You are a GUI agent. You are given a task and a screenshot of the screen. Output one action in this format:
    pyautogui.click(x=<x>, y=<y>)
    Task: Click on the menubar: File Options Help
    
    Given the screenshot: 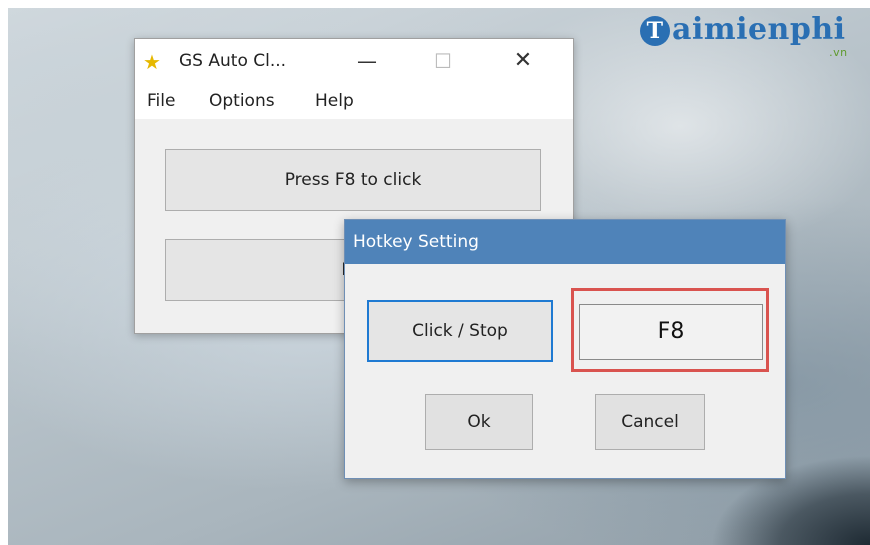 What is the action you would take?
    pyautogui.click(x=354, y=101)
    